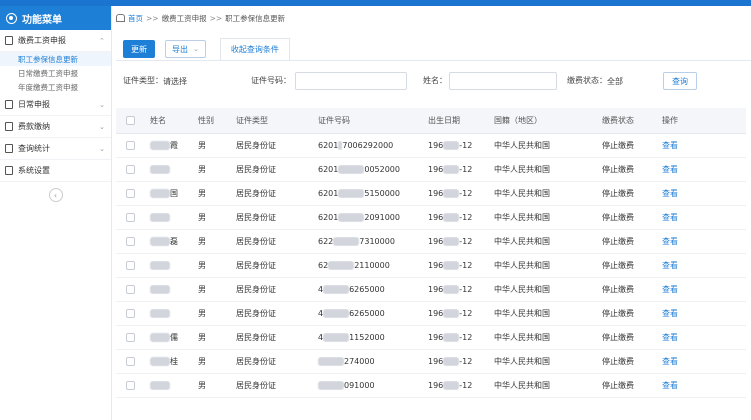 This screenshot has width=751, height=420. Describe the element at coordinates (139, 49) in the screenshot. I see `update-button: 更新` at that location.